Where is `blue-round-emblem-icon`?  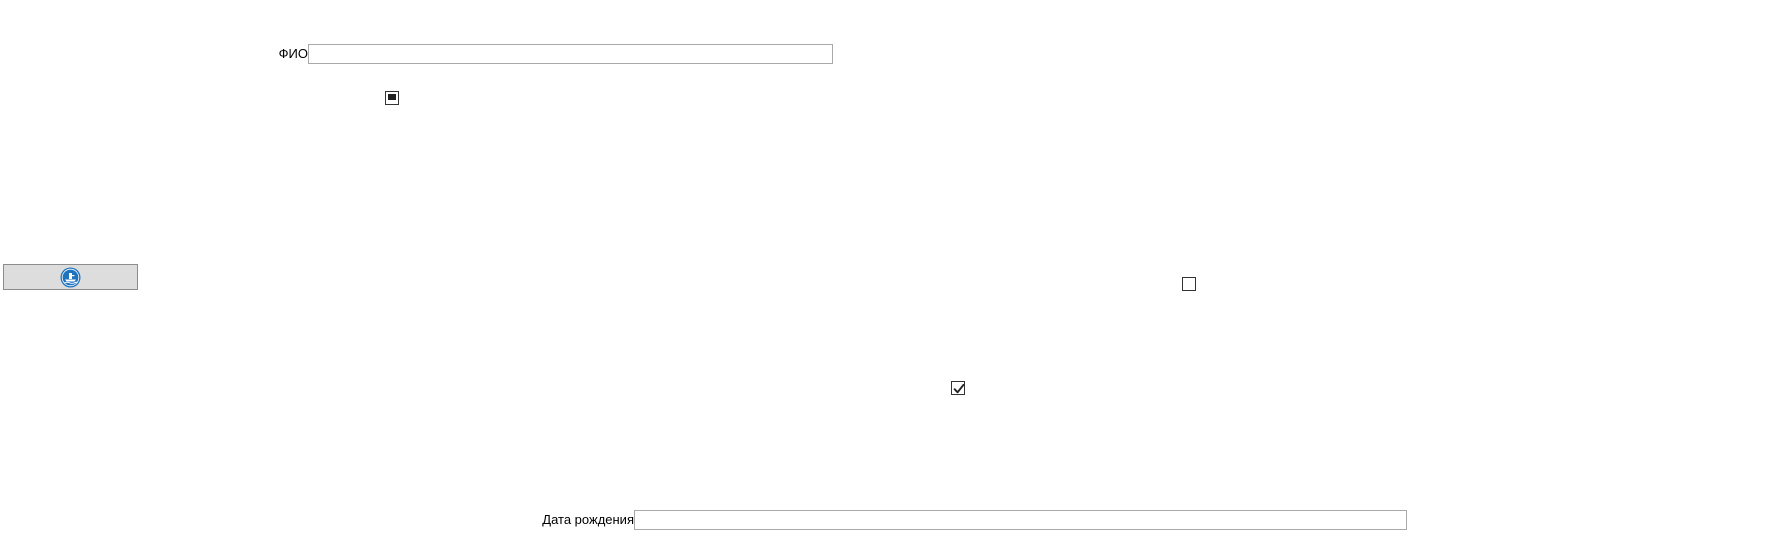 blue-round-emblem-icon is located at coordinates (70, 277).